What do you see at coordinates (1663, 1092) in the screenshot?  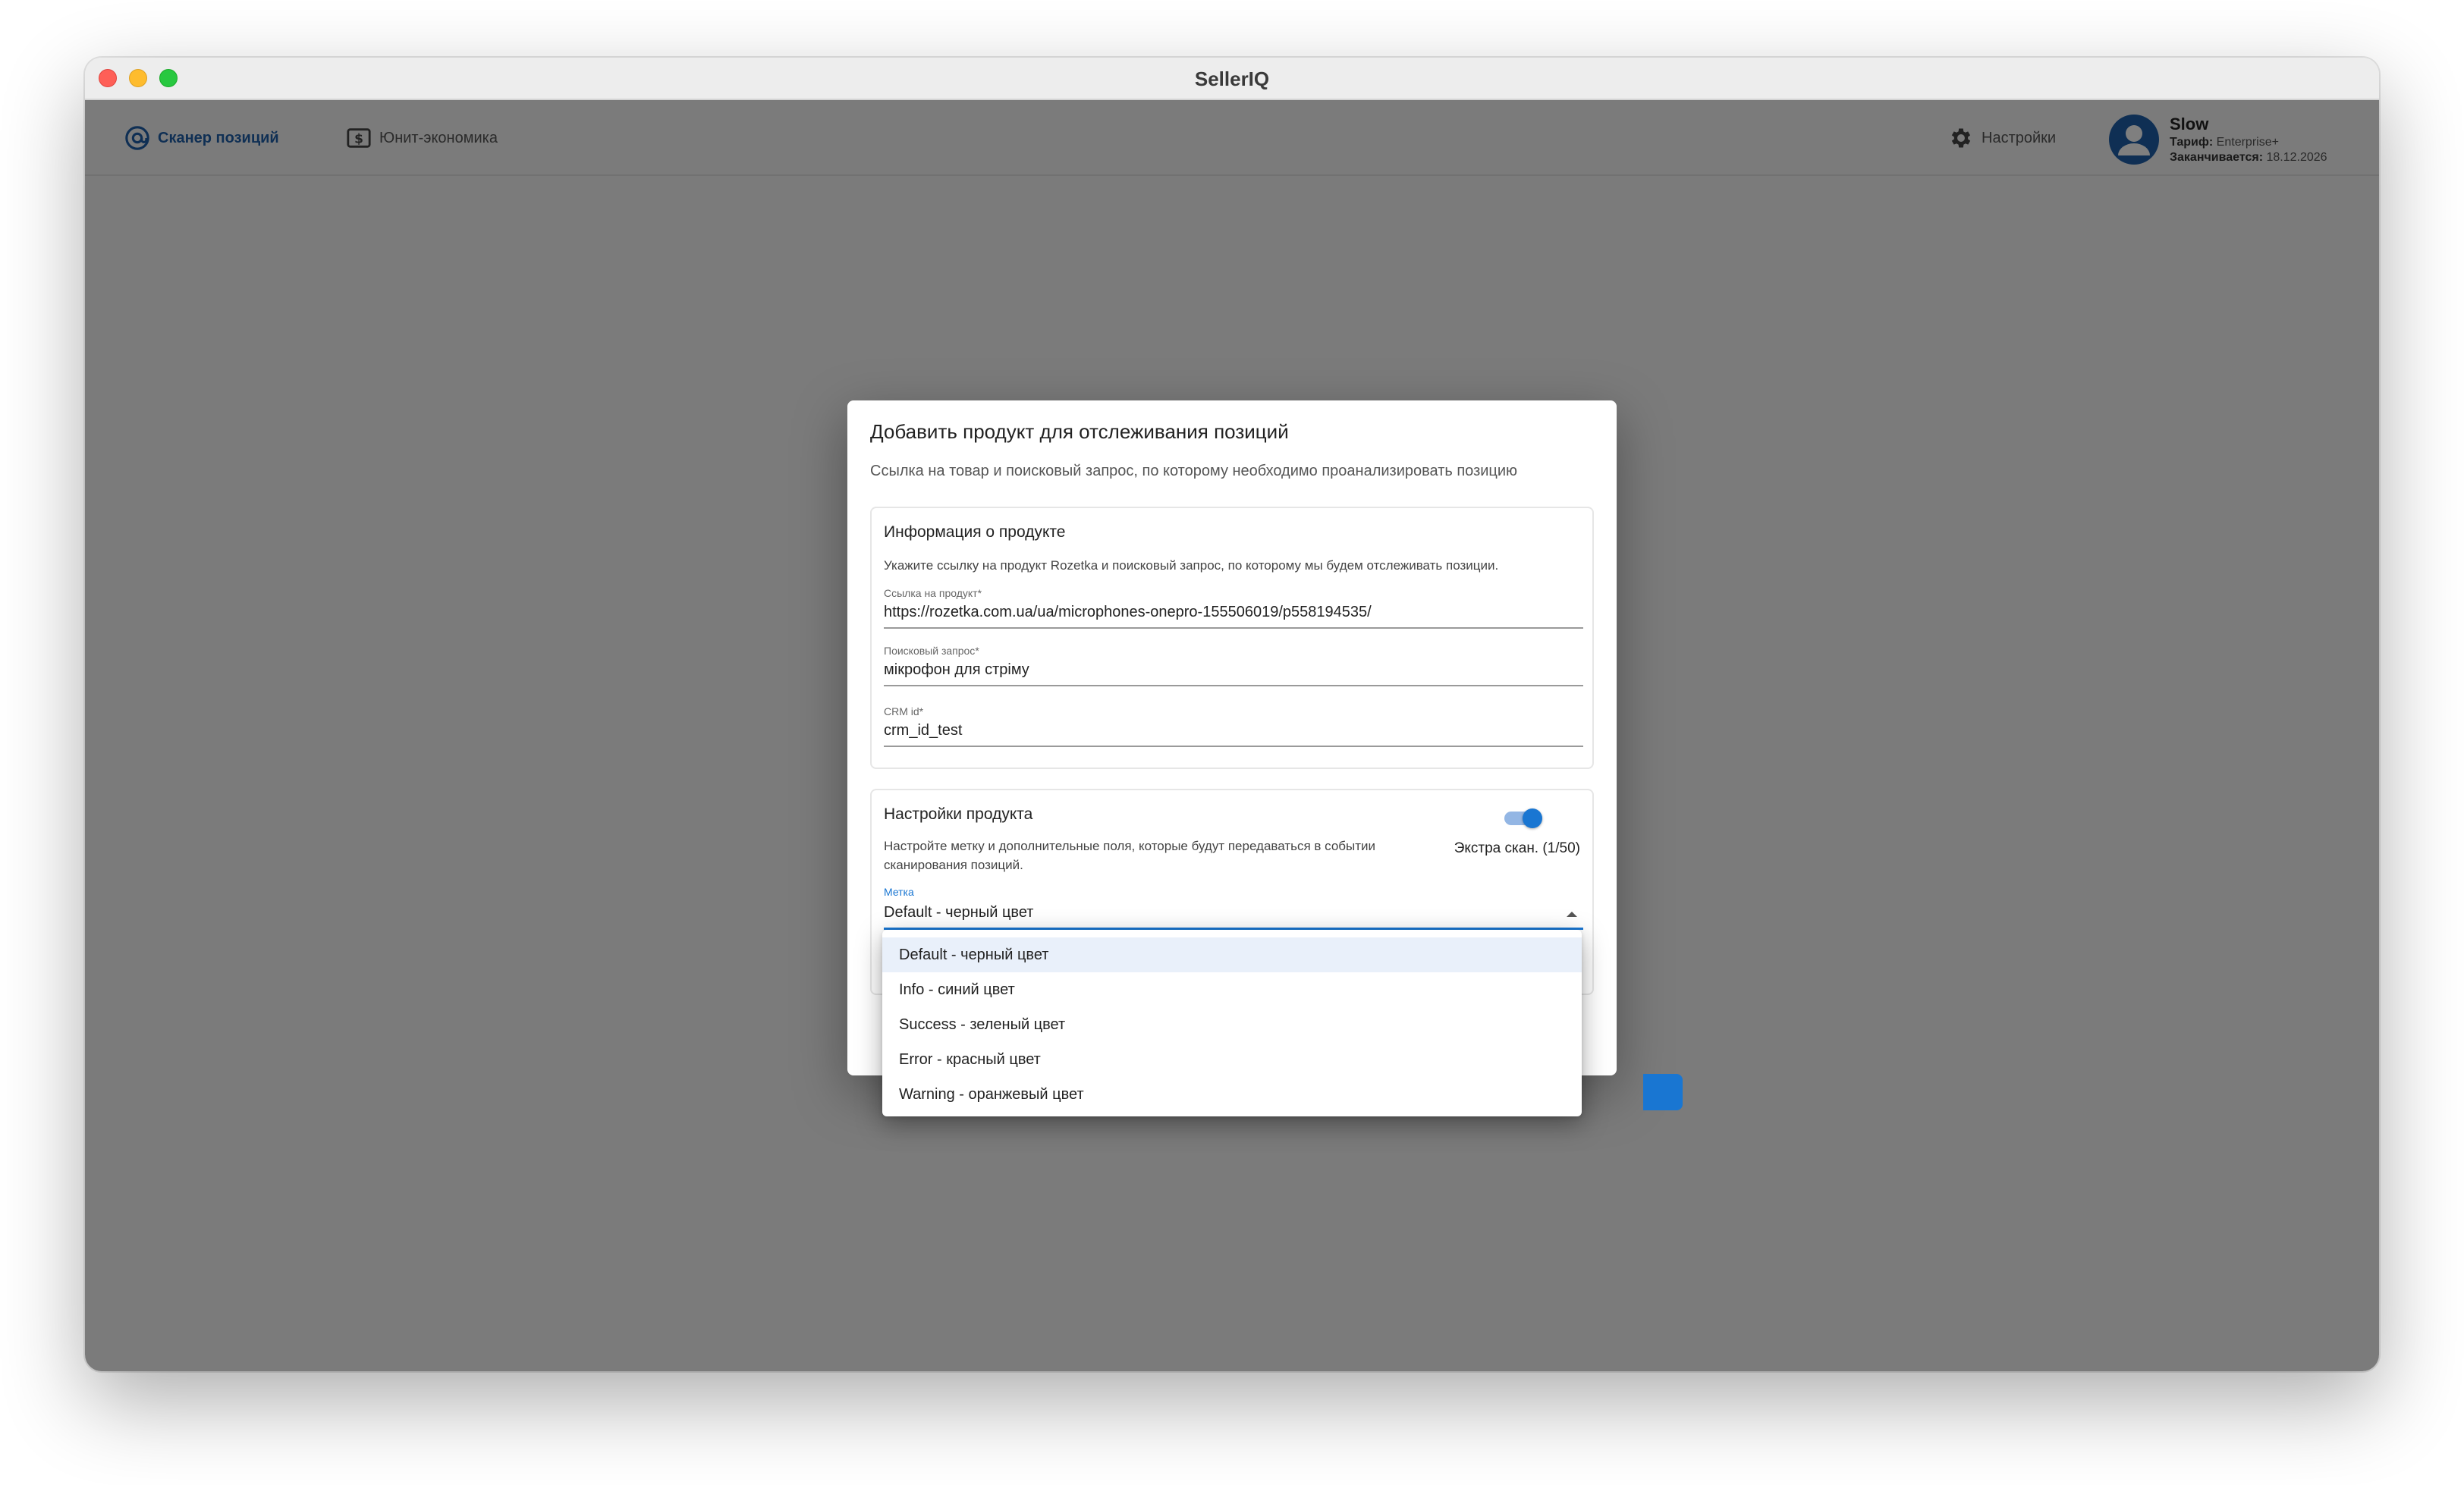 I see `add-product-button` at bounding box center [1663, 1092].